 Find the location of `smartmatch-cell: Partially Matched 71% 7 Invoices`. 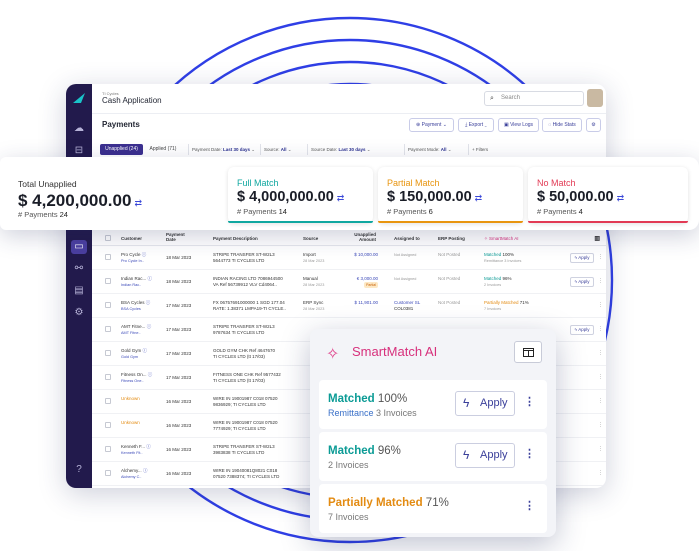

smartmatch-cell: Partially Matched 71% 7 Invoices is located at coordinates (506, 306).